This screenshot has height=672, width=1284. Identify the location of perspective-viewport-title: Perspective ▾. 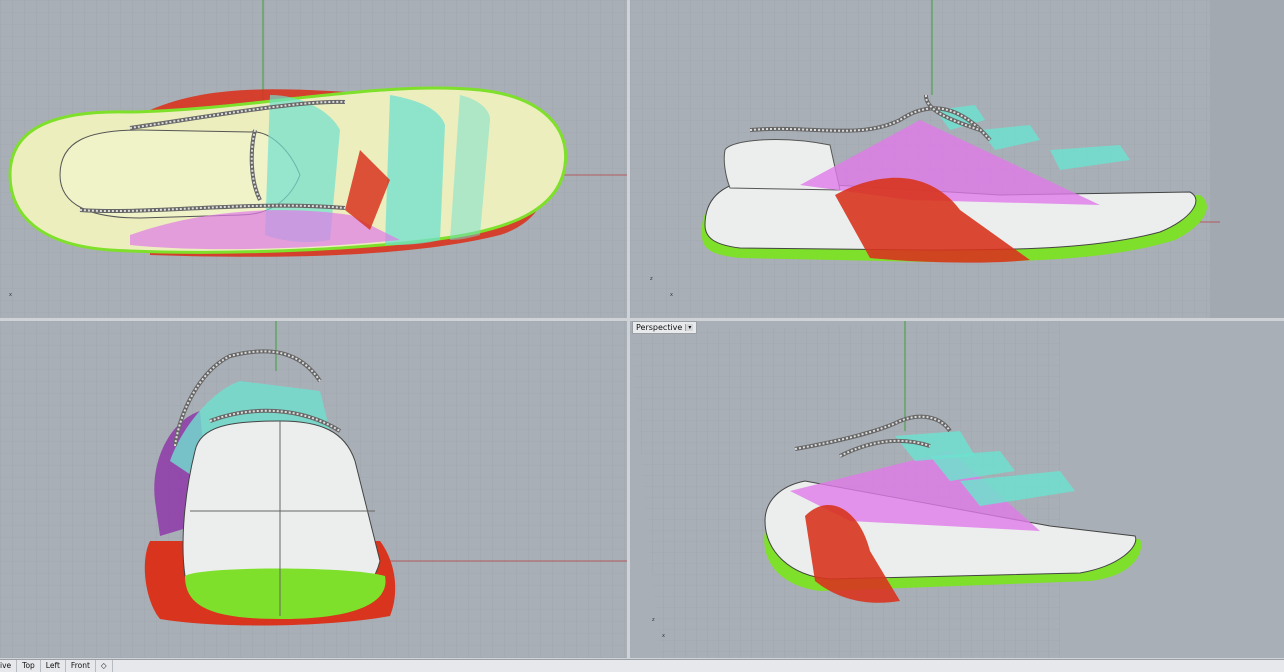
(665, 327).